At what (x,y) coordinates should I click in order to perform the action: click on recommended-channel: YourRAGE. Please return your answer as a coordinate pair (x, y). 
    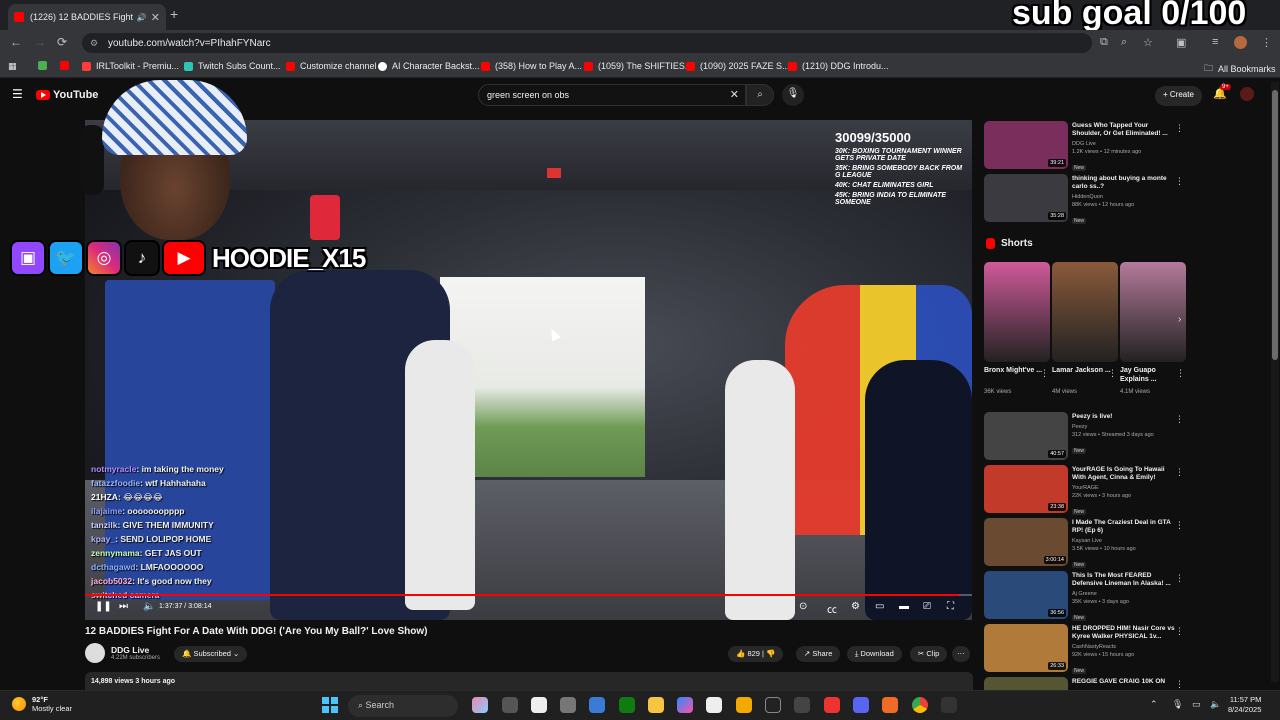
    Looking at the image, I should click on (1124, 488).